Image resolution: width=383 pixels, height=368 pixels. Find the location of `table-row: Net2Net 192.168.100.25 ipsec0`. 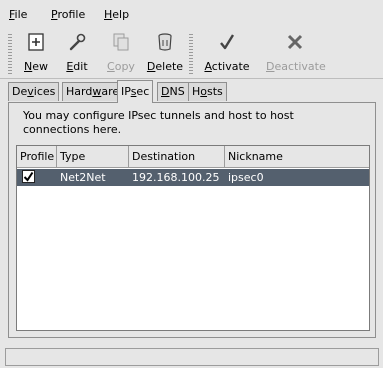

table-row: Net2Net 192.168.100.25 ipsec0 is located at coordinates (193, 177).